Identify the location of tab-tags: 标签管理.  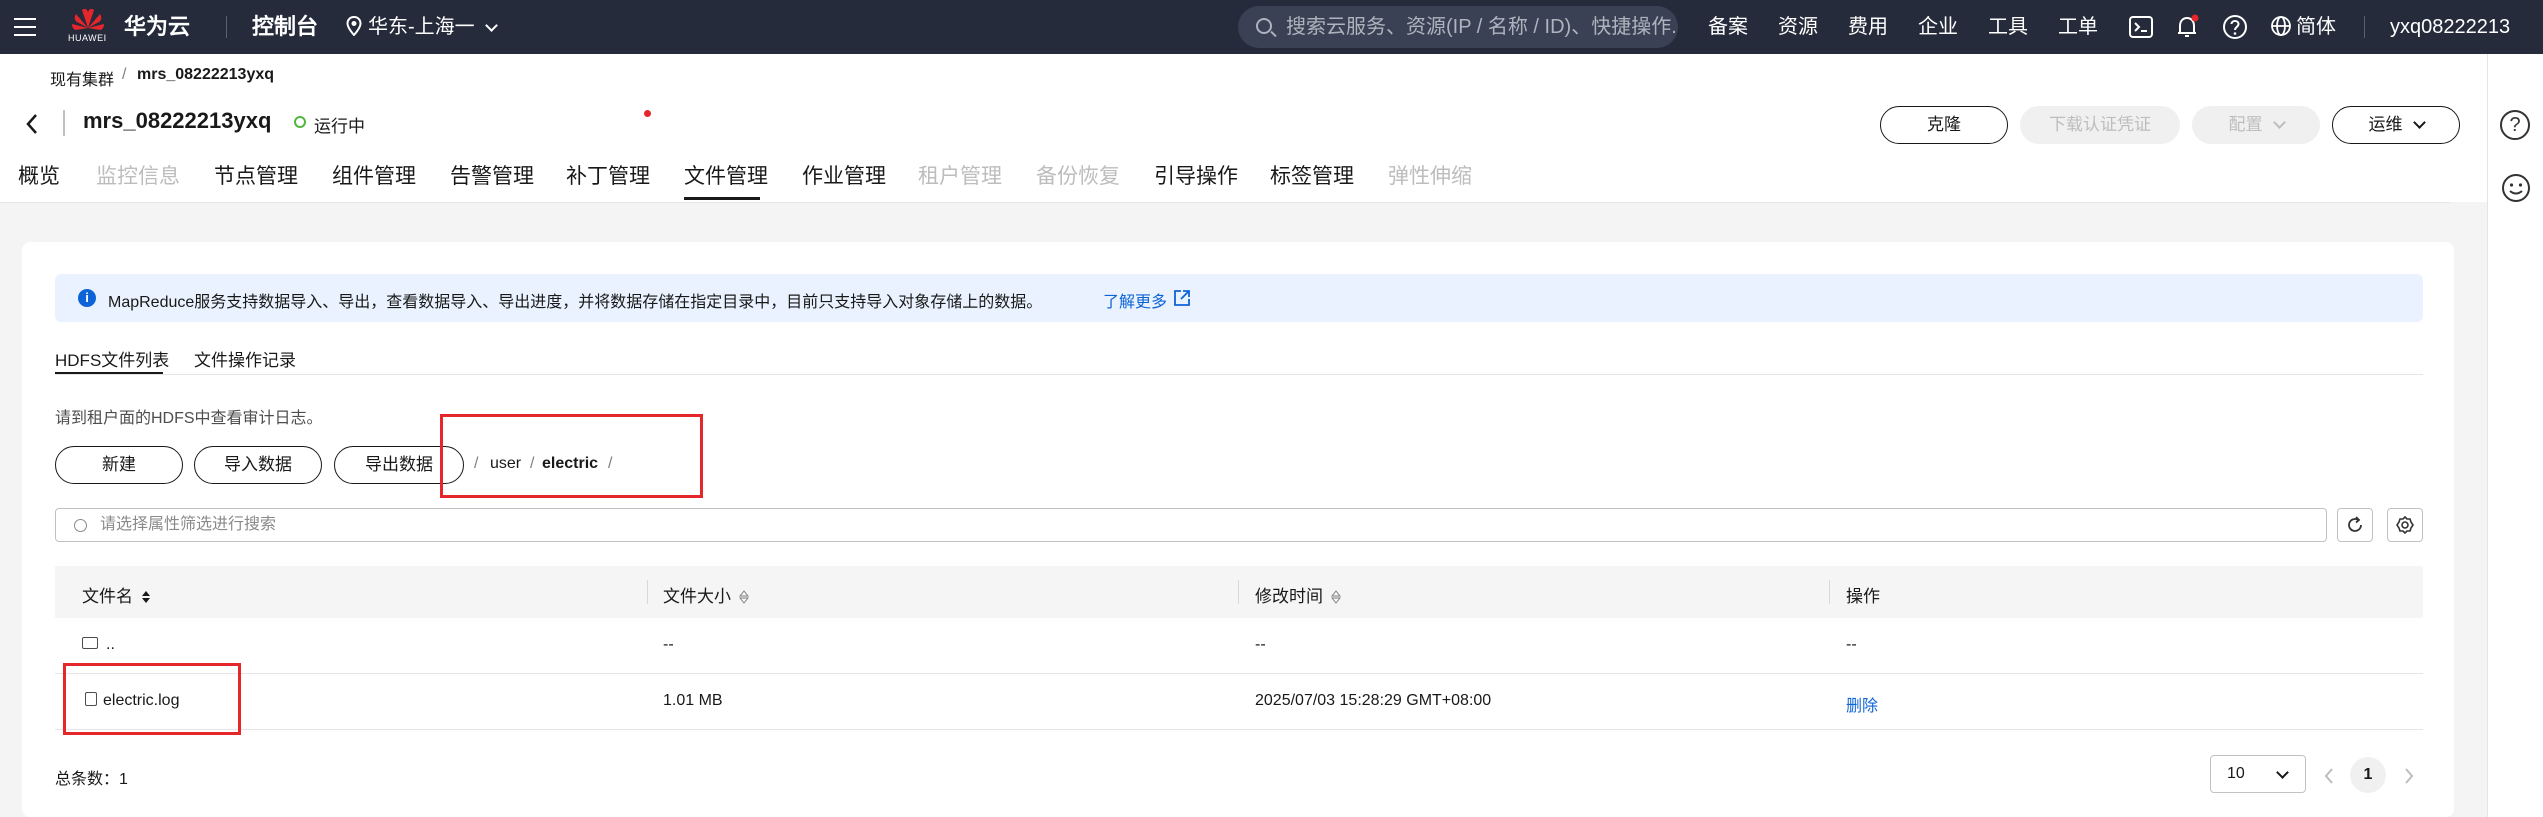
(1312, 175).